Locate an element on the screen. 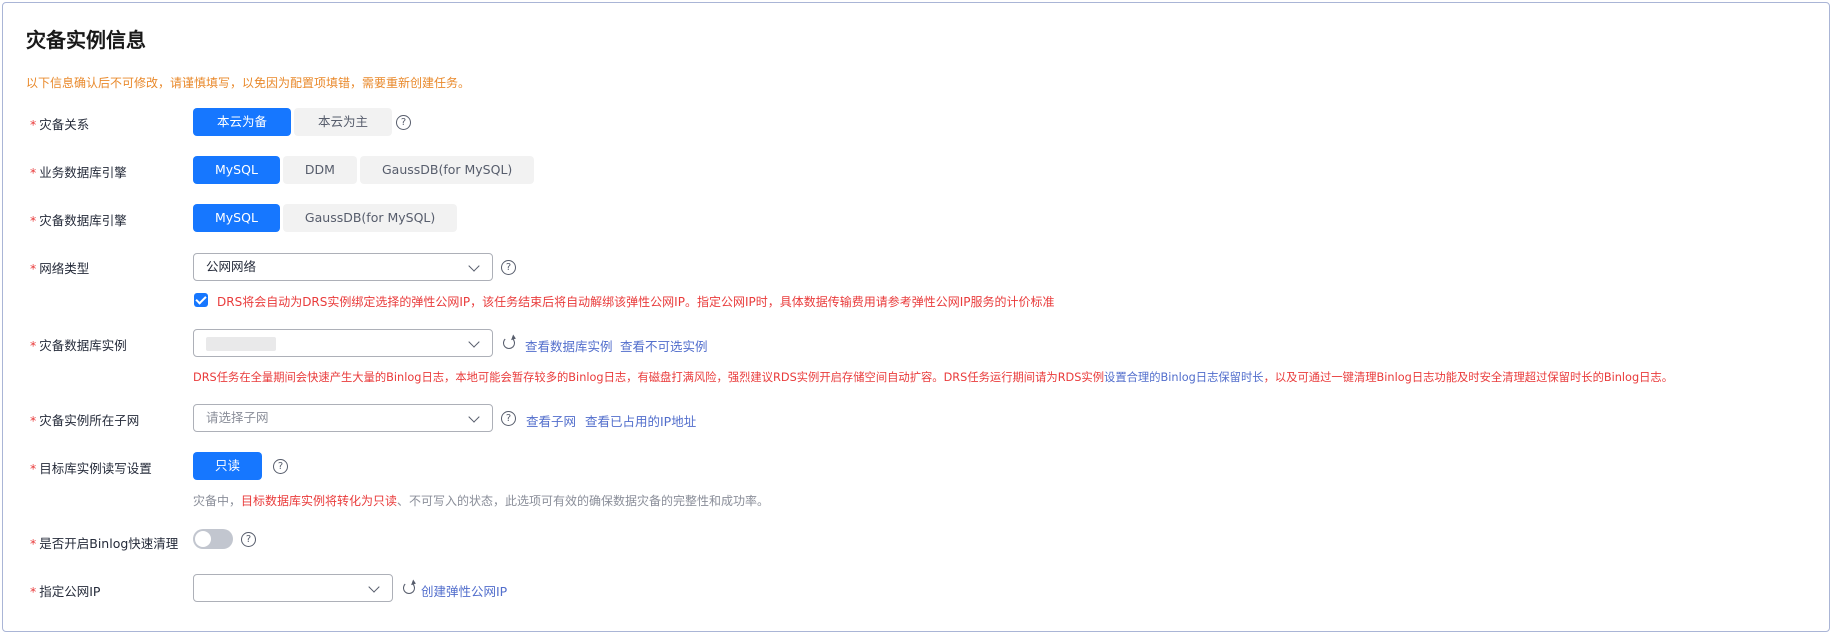  create-eip-link: 创建弹性公网IP is located at coordinates (464, 590).